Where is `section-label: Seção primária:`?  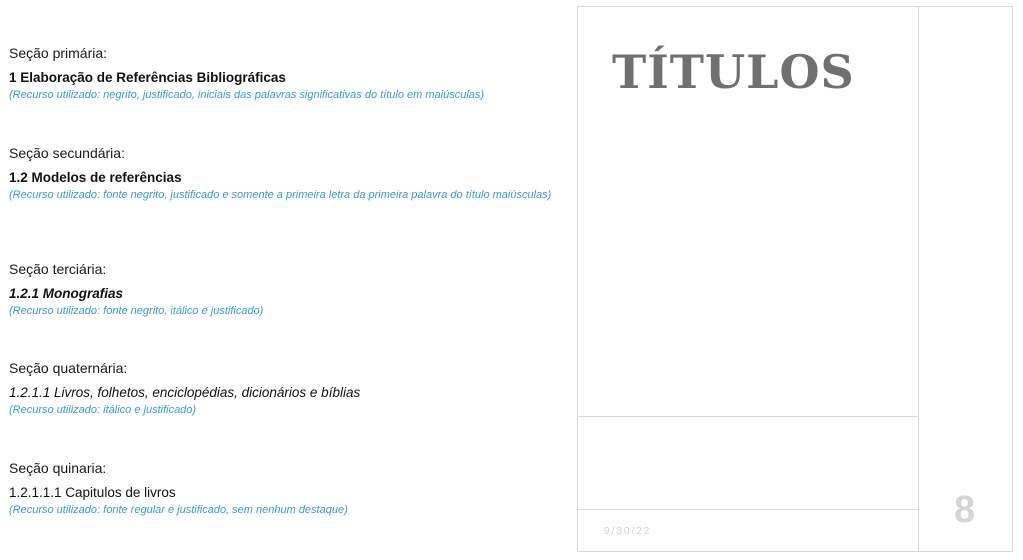 section-label: Seção primária: is located at coordinates (58, 53).